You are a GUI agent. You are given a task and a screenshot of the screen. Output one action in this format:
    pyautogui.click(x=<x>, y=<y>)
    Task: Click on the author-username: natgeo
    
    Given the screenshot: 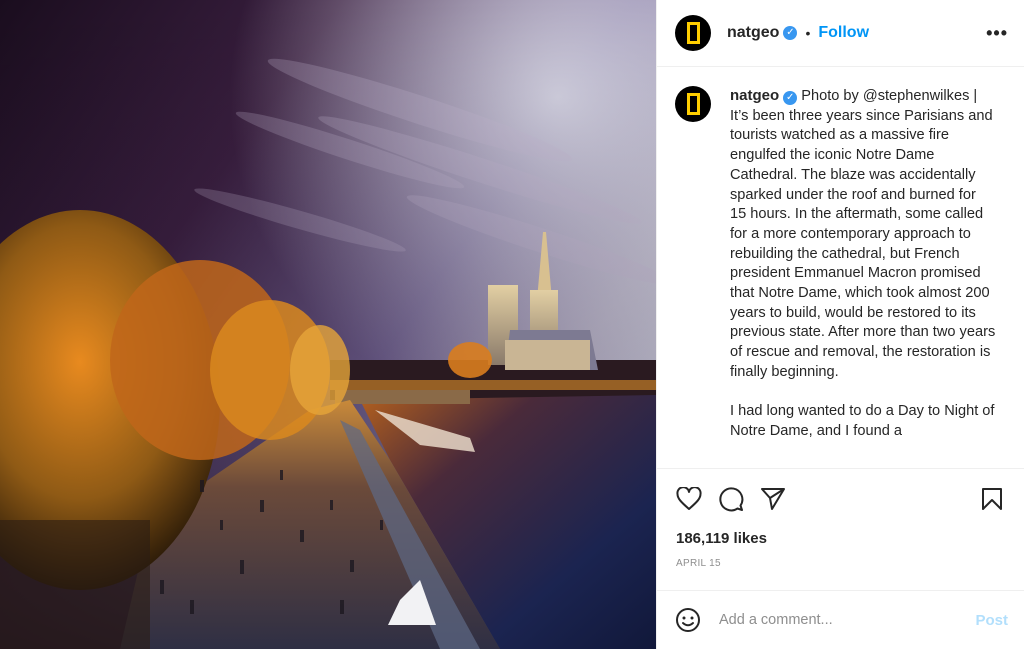 What is the action you would take?
    pyautogui.click(x=753, y=33)
    